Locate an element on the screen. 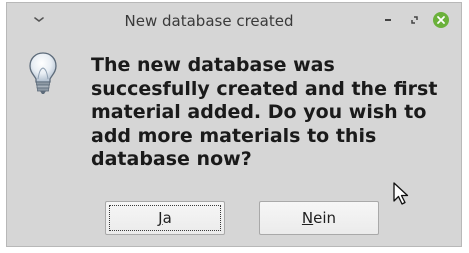 This screenshot has width=469, height=253. no-button: Nein is located at coordinates (319, 218).